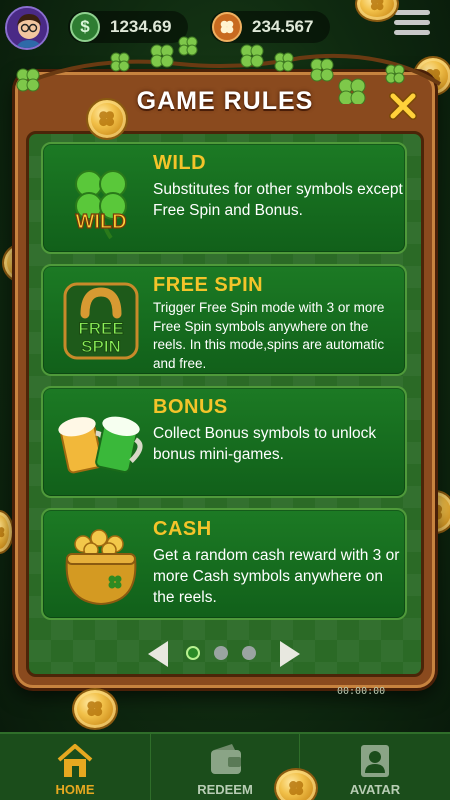  Describe the element at coordinates (75, 760) in the screenshot. I see `home-icon` at that location.